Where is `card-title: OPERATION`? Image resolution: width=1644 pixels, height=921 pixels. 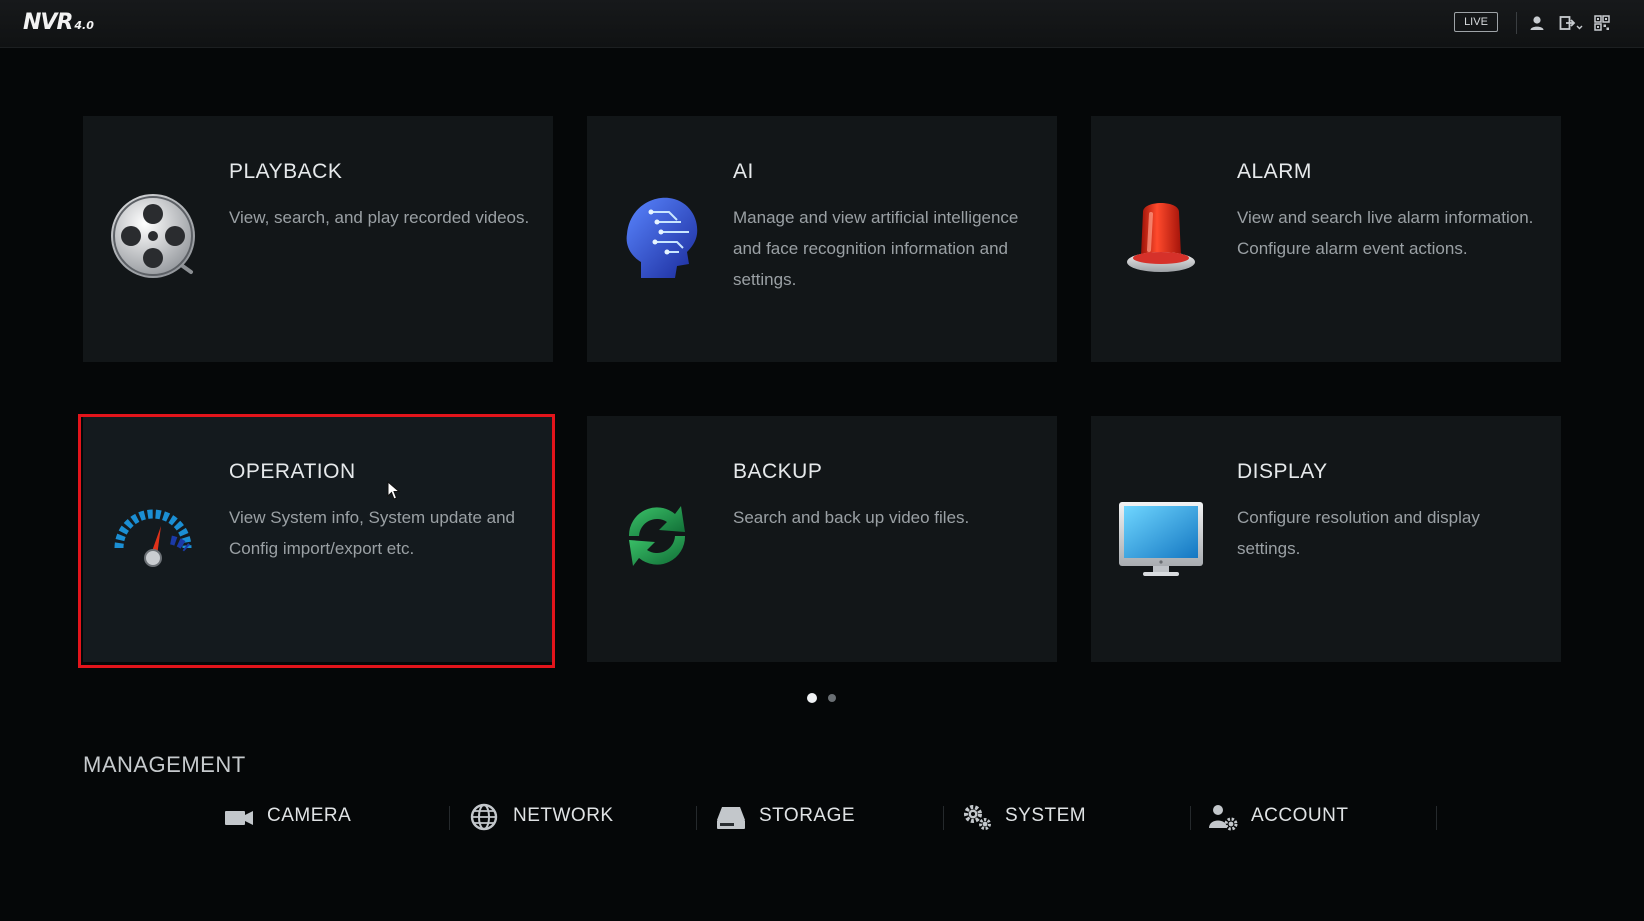
card-title: OPERATION is located at coordinates (292, 471).